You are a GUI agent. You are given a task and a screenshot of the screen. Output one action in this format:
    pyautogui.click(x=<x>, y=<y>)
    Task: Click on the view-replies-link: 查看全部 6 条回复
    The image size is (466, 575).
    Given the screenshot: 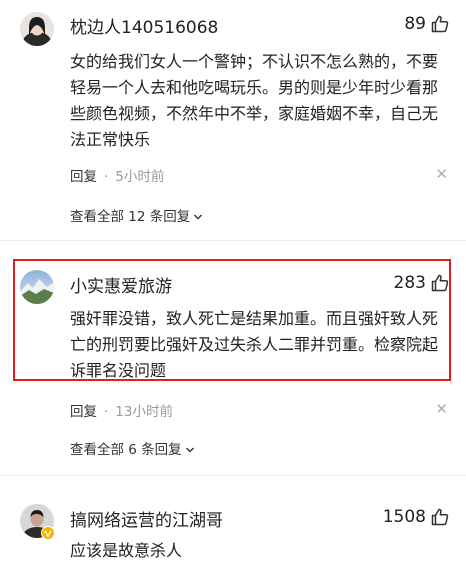 What is the action you would take?
    pyautogui.click(x=132, y=448)
    